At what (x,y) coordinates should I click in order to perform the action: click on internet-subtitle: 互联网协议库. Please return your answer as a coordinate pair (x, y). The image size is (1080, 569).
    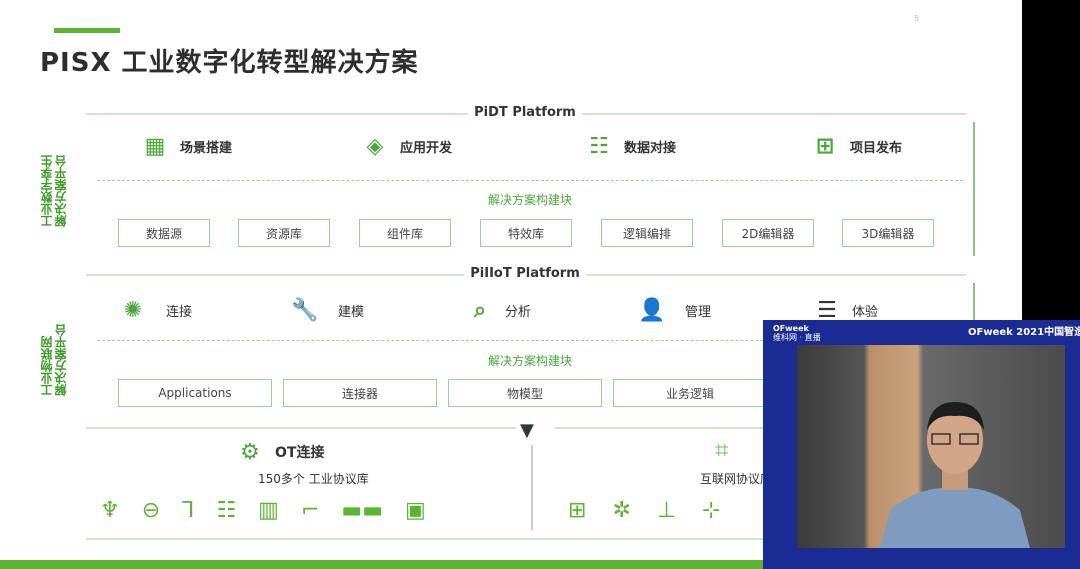
    Looking at the image, I should click on (736, 479).